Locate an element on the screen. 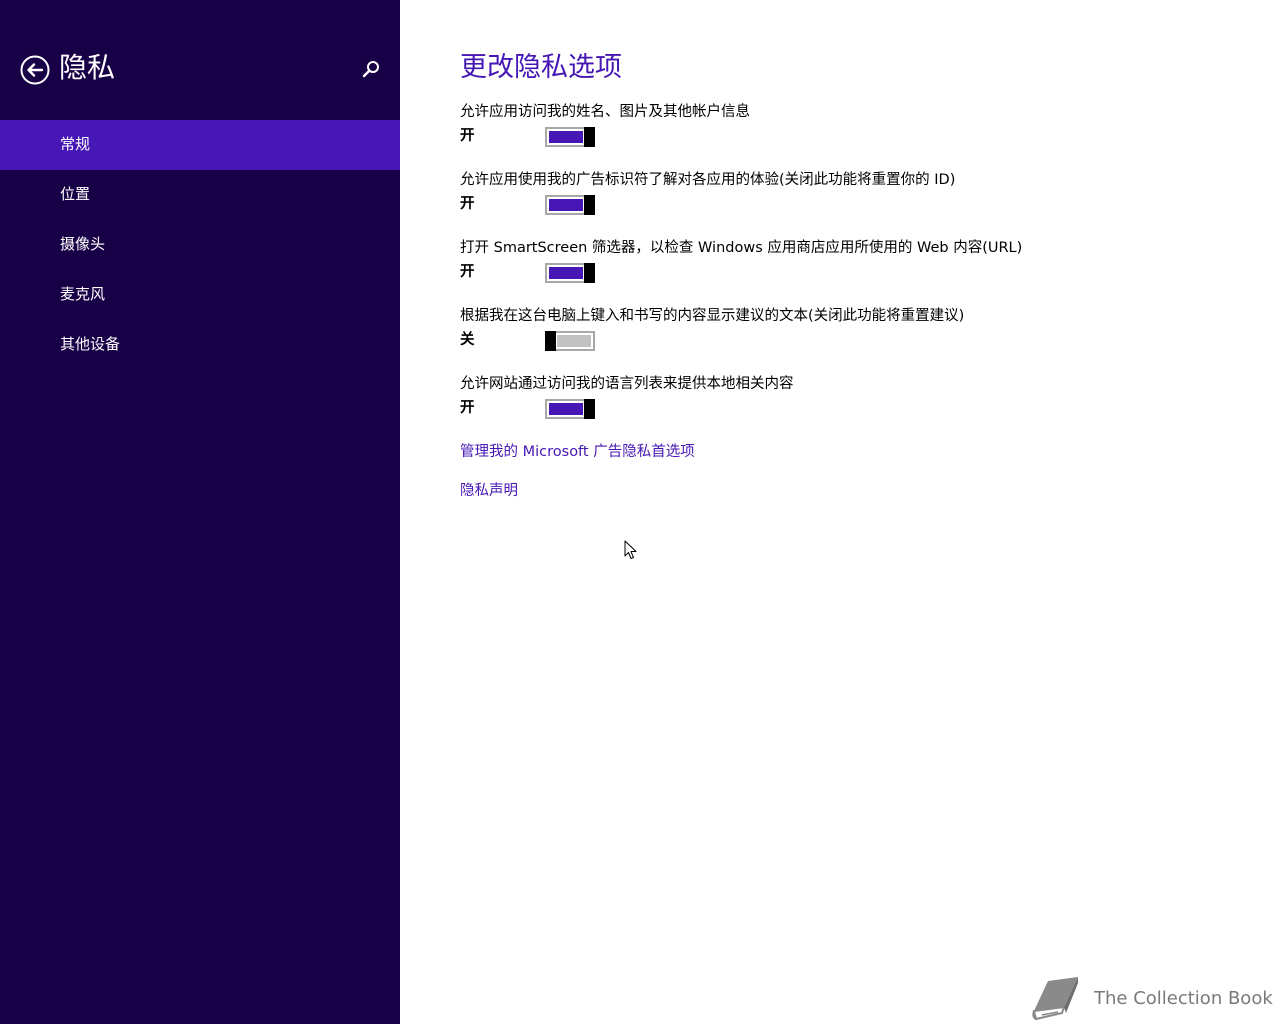 This screenshot has width=1280, height=1024. watermark: The Collection Book is located at coordinates (1150, 999).